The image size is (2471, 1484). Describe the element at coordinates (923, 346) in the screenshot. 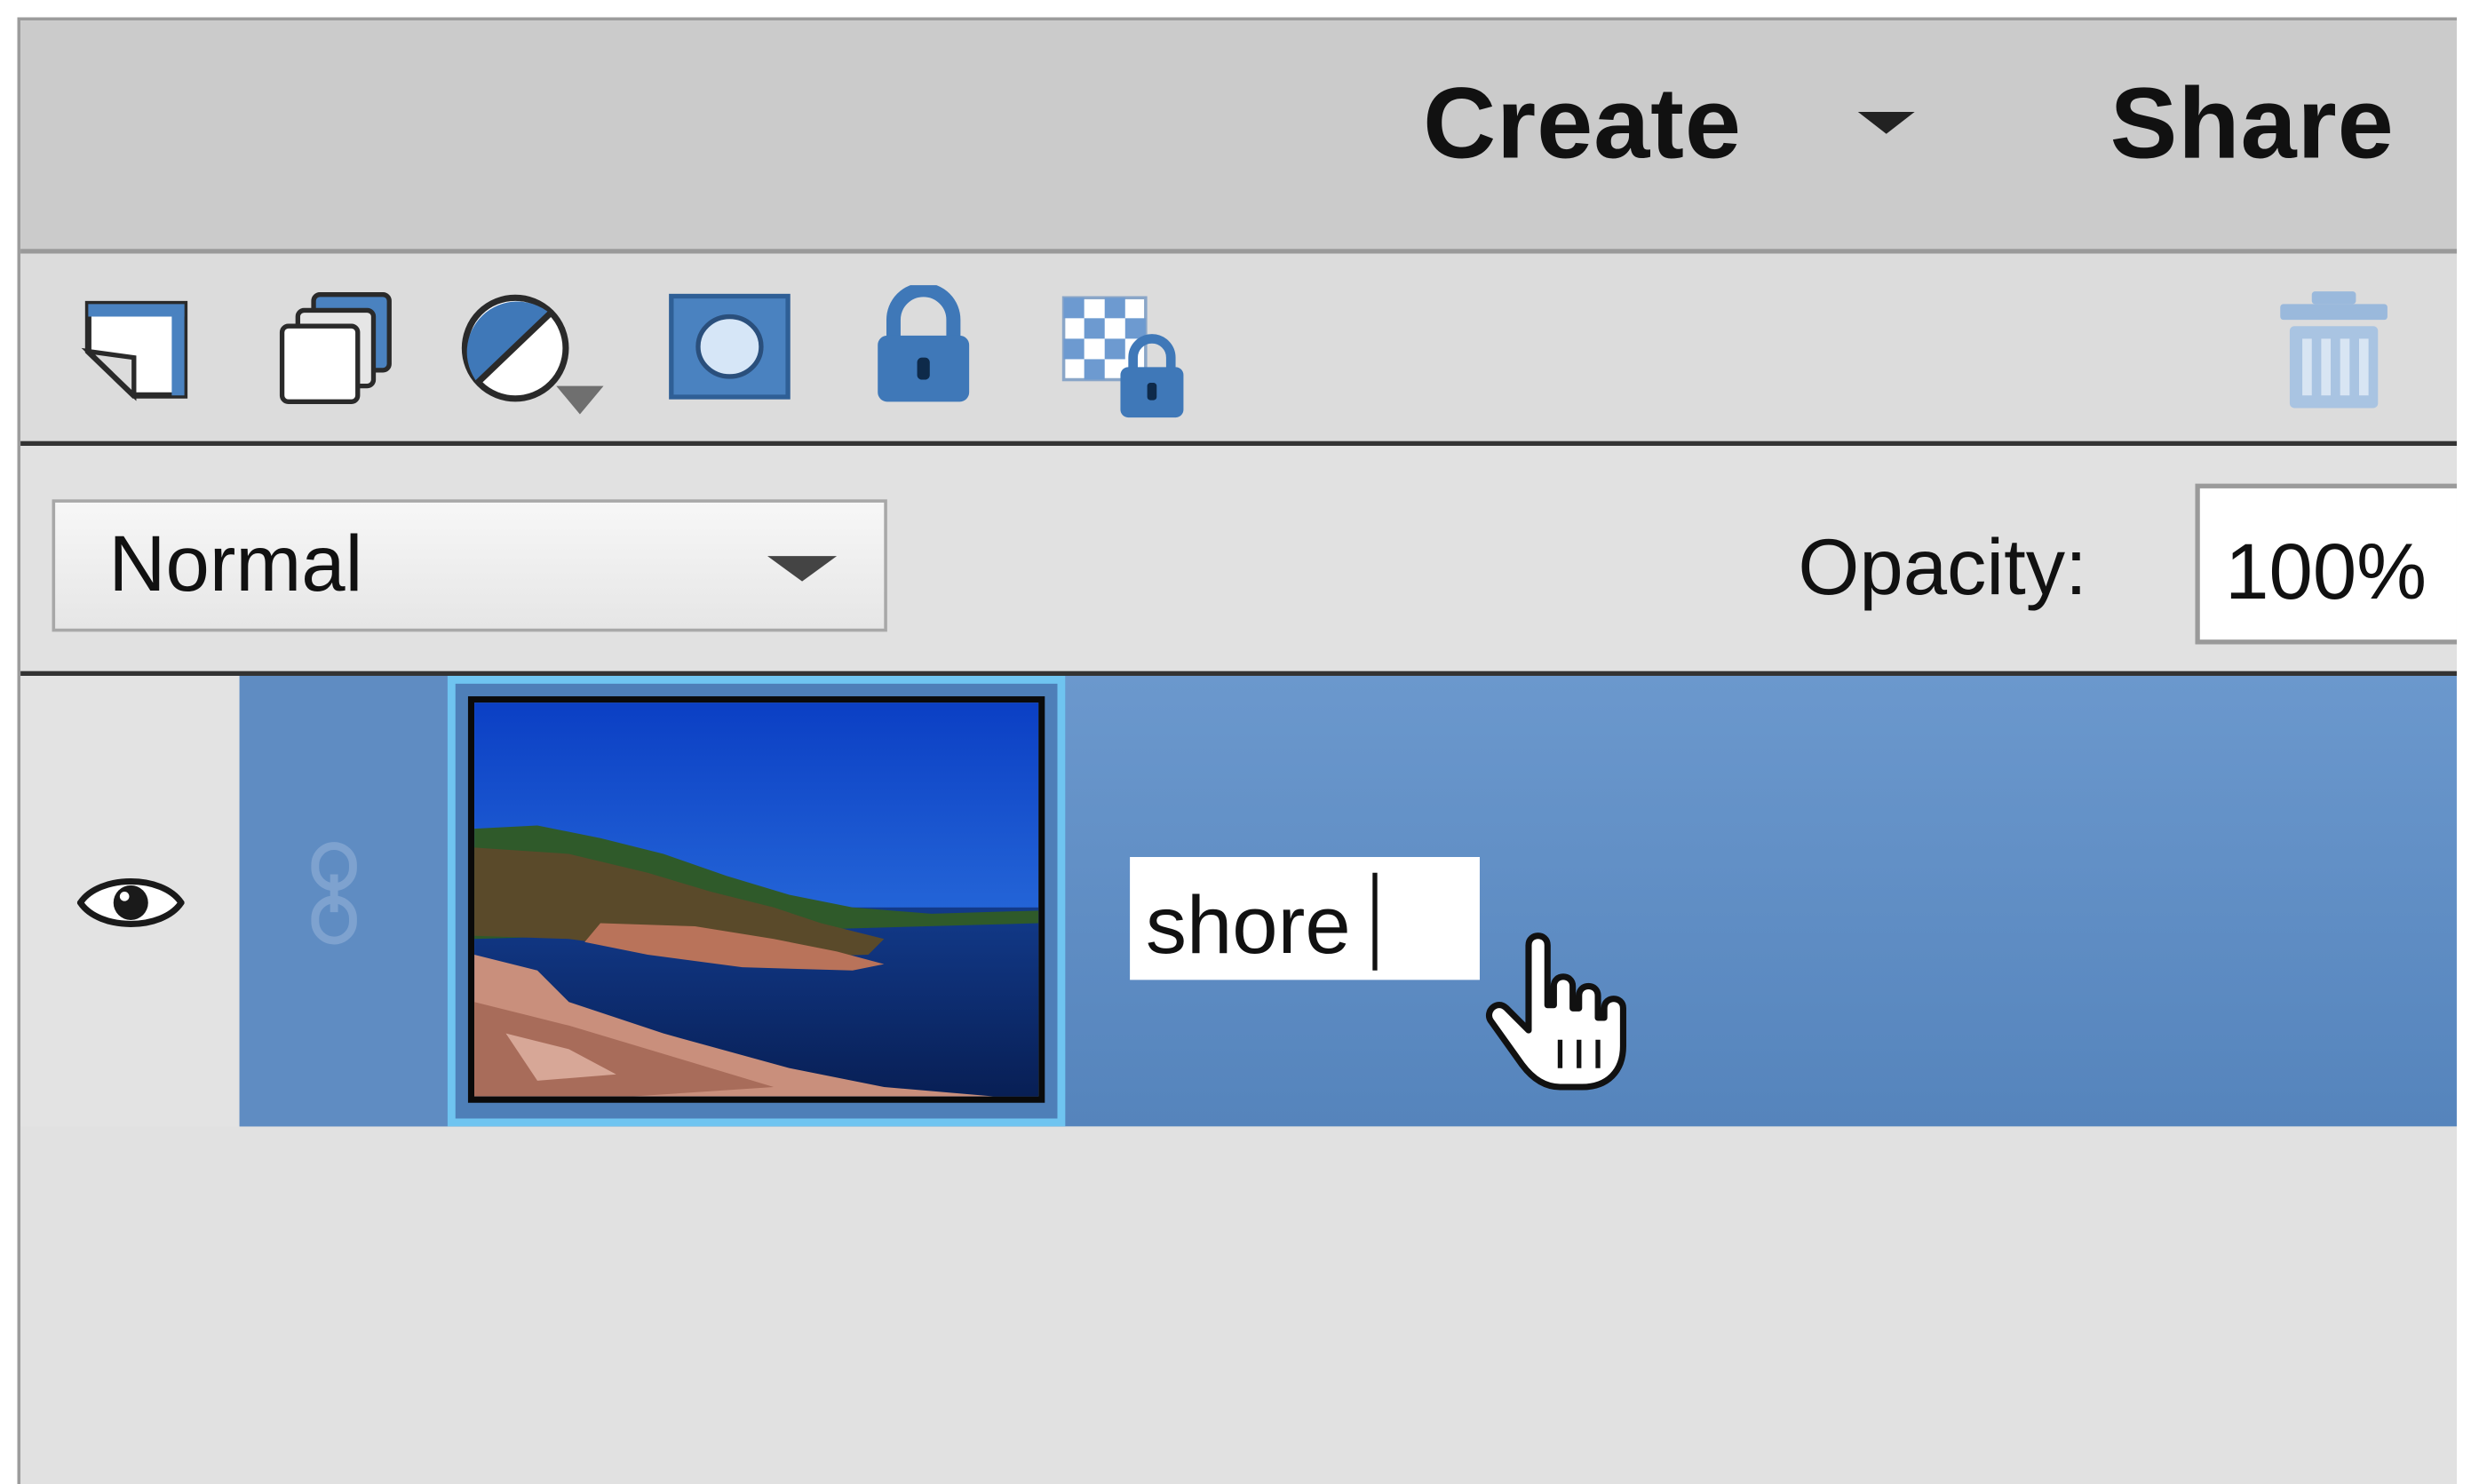

I see `lock-all-icon` at that location.